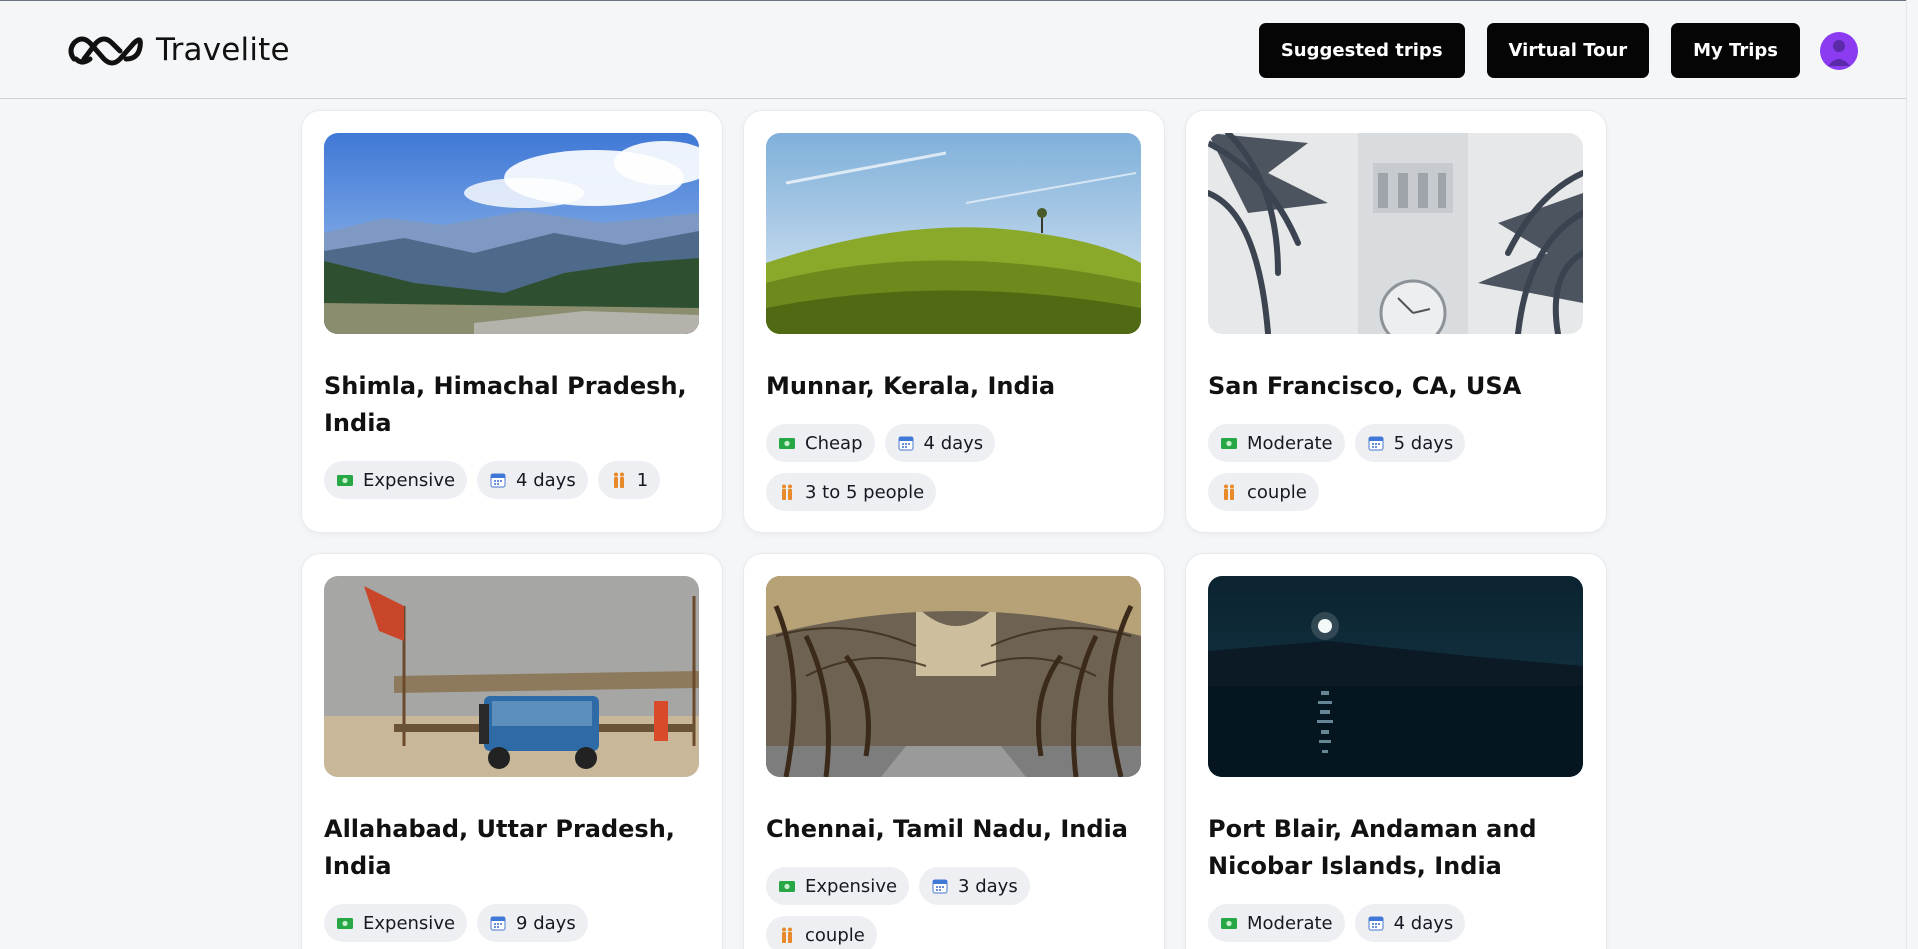 The height and width of the screenshot is (949, 1918). What do you see at coordinates (988, 886) in the screenshot?
I see `duration-label: 3 days` at bounding box center [988, 886].